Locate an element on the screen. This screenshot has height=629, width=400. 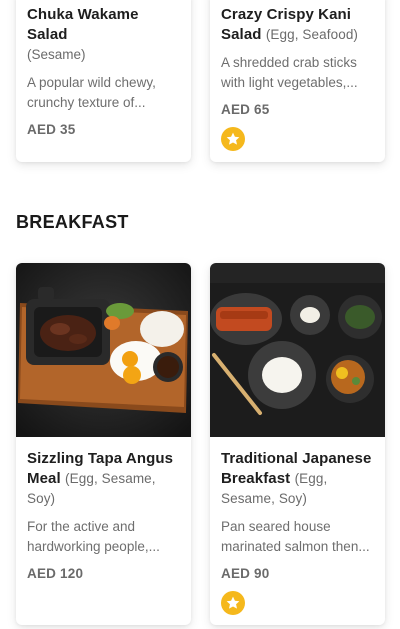
item-allergens: (Egg, Seafood) is located at coordinates (312, 34).